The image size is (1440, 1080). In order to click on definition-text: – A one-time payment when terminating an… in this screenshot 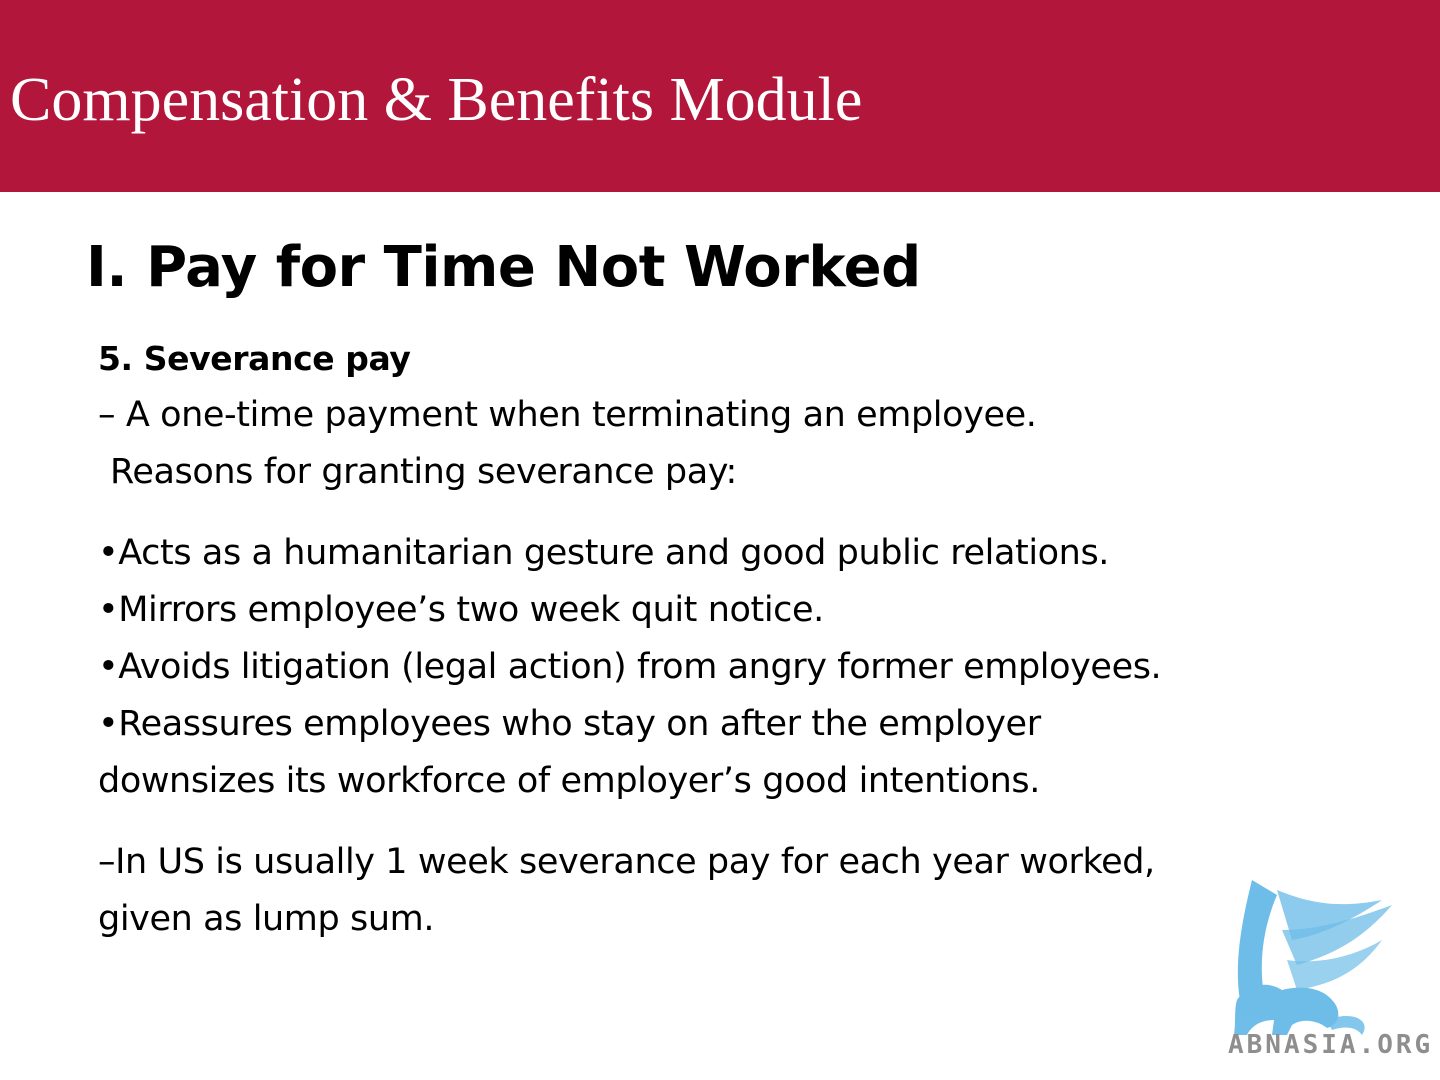, I will do `click(567, 415)`.